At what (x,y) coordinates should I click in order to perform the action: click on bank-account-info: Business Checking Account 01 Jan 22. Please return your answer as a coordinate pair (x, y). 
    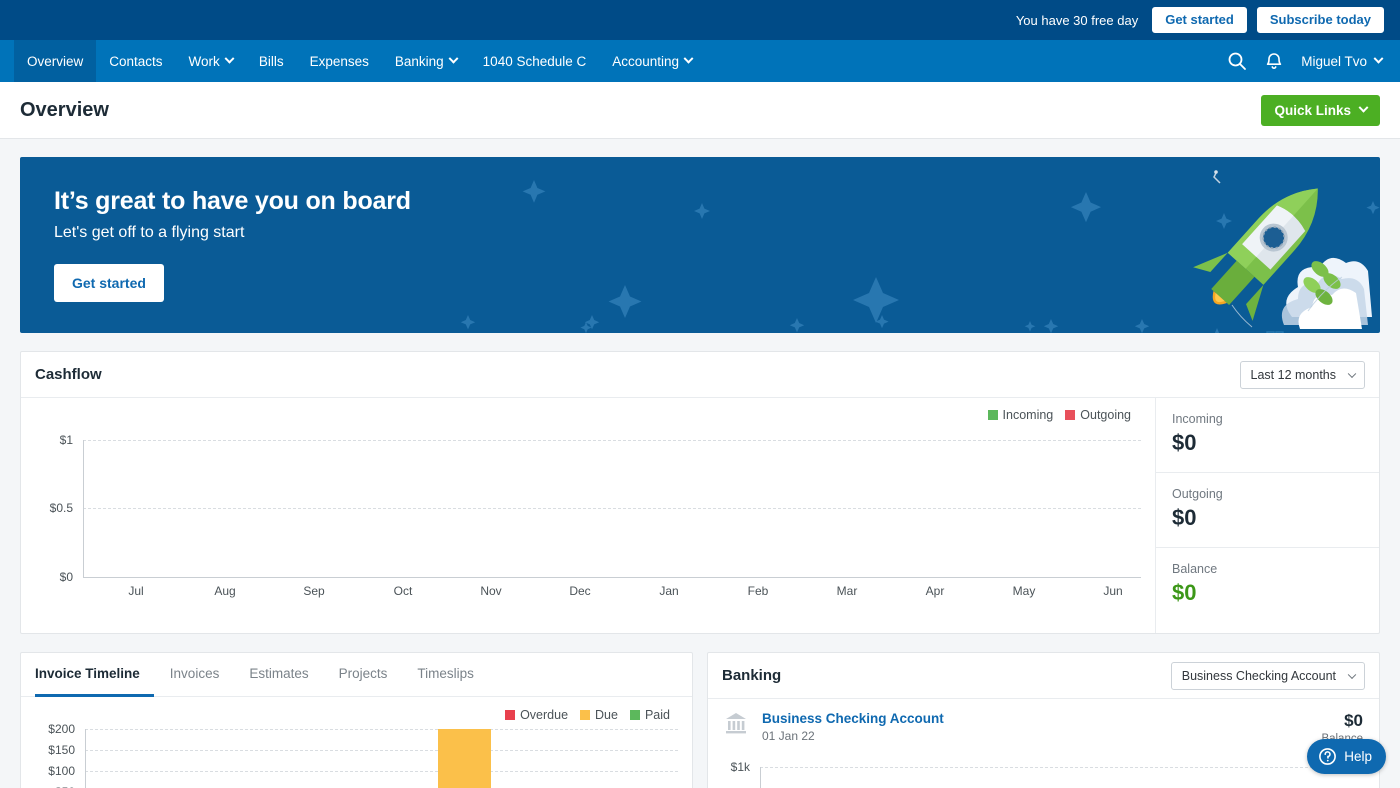
    Looking at the image, I should click on (853, 727).